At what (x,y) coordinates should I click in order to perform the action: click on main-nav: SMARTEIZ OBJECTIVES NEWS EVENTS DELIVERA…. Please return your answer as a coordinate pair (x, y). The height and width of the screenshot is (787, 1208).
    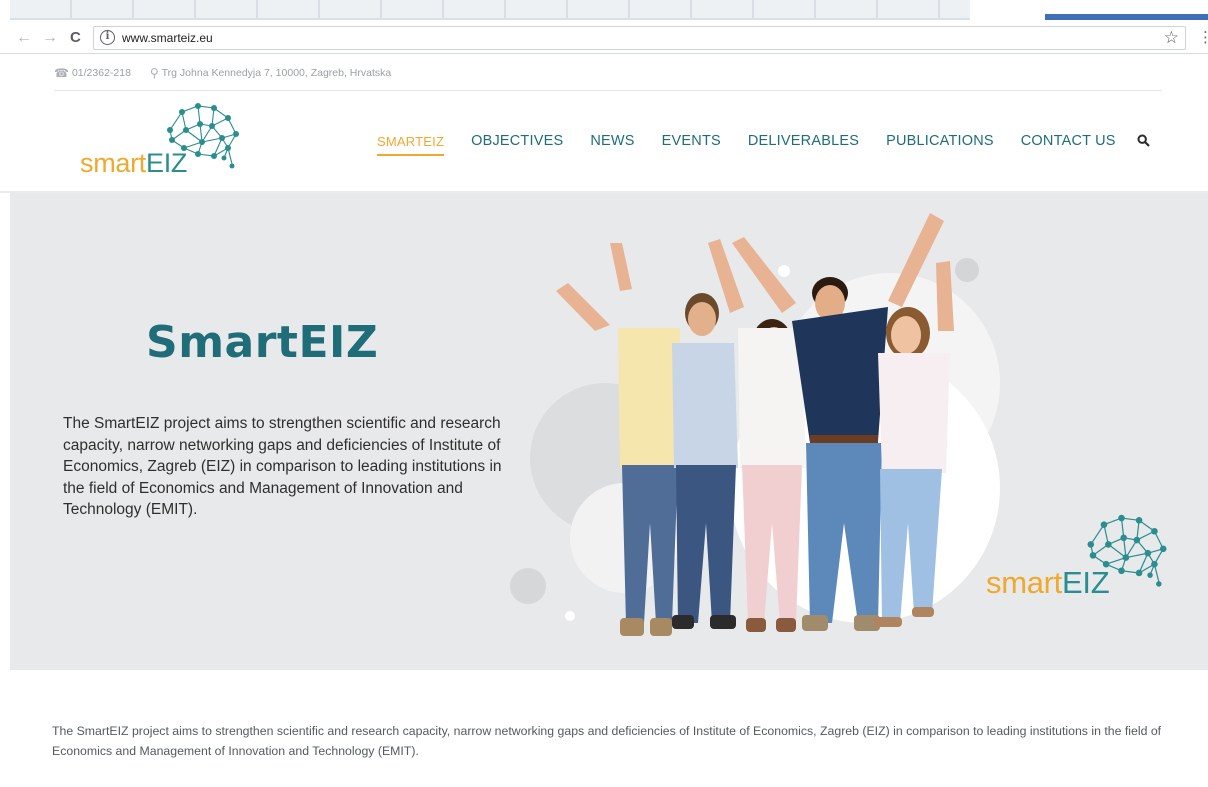
    Looking at the image, I should click on (763, 144).